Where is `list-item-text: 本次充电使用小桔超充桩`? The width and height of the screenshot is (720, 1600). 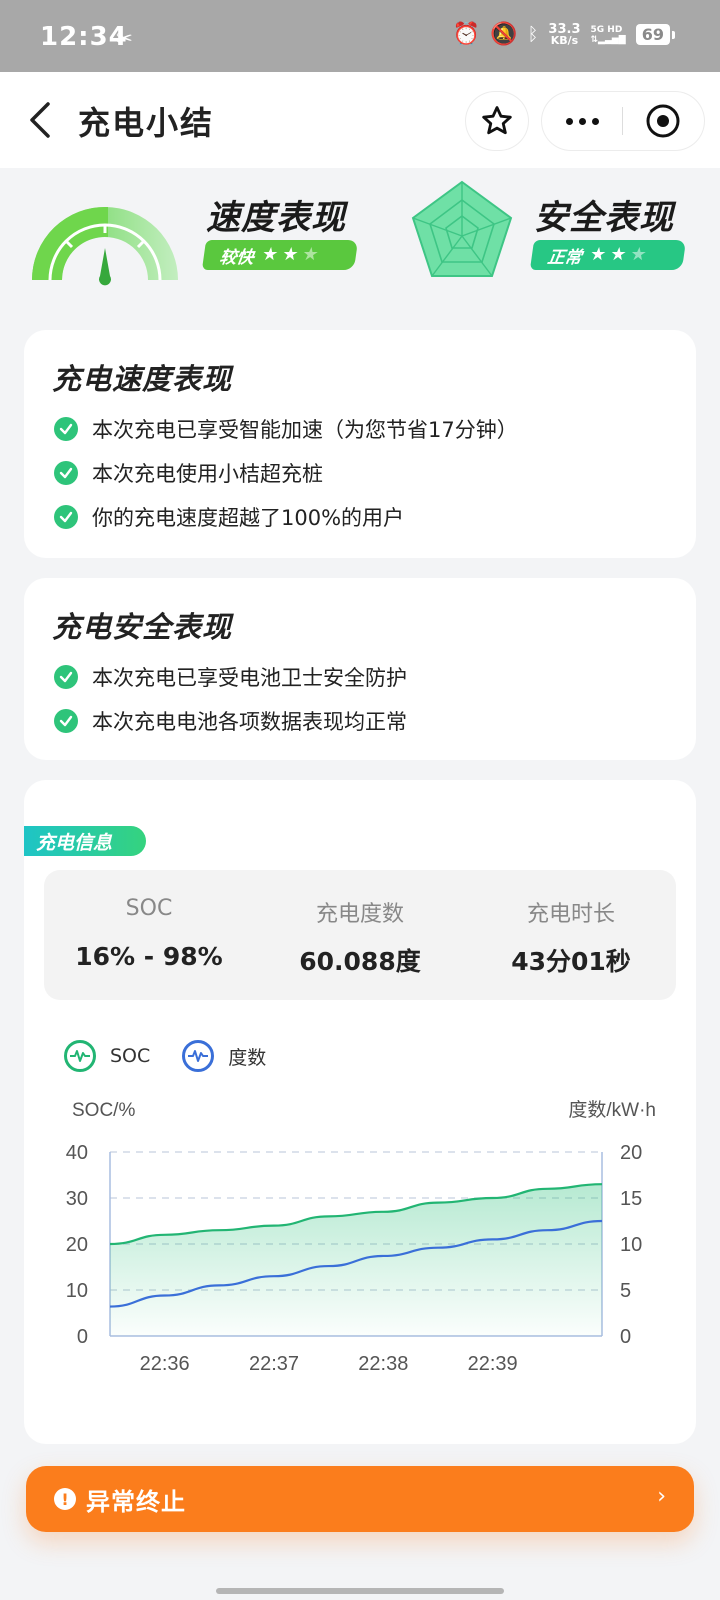 list-item-text: 本次充电使用小桔超充桩 is located at coordinates (207, 474).